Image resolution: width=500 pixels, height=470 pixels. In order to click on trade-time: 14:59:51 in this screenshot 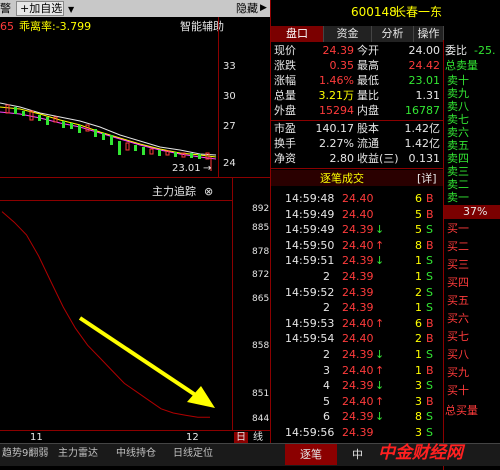, I will do `click(310, 261)`.